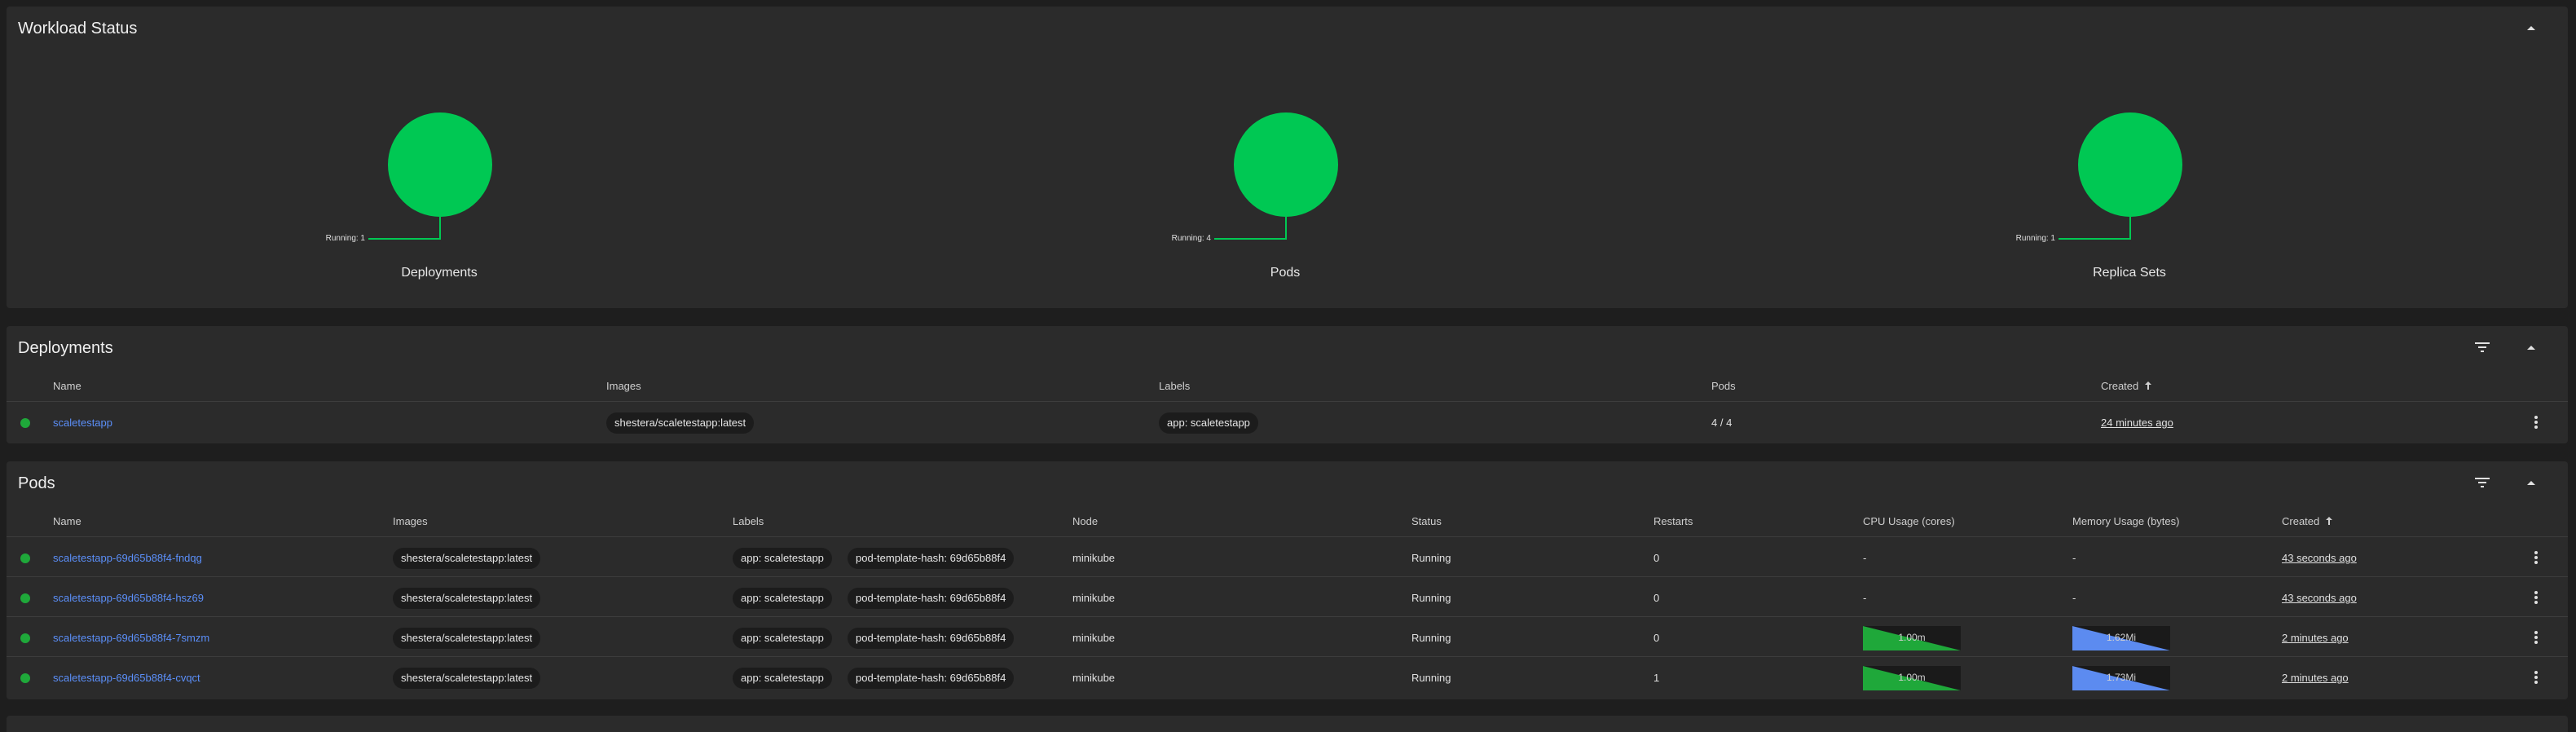 The width and height of the screenshot is (2576, 732). Describe the element at coordinates (623, 386) in the screenshot. I see `deployments-col-images: Images` at that location.